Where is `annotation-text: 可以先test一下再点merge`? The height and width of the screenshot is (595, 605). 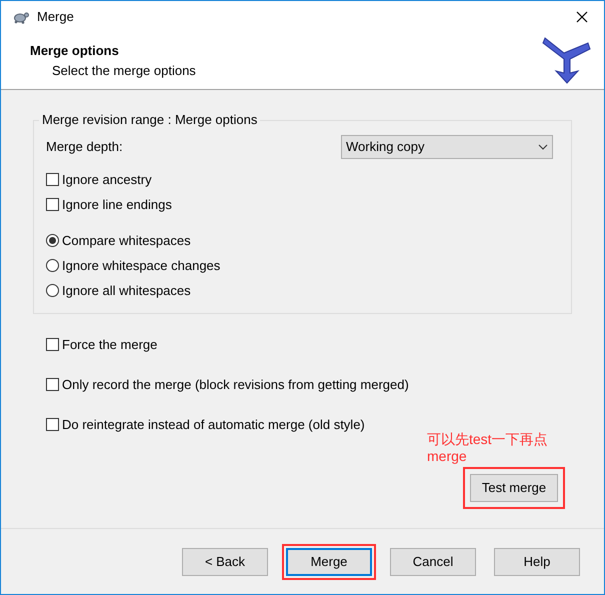 annotation-text: 可以先test一下再点merge is located at coordinates (488, 448).